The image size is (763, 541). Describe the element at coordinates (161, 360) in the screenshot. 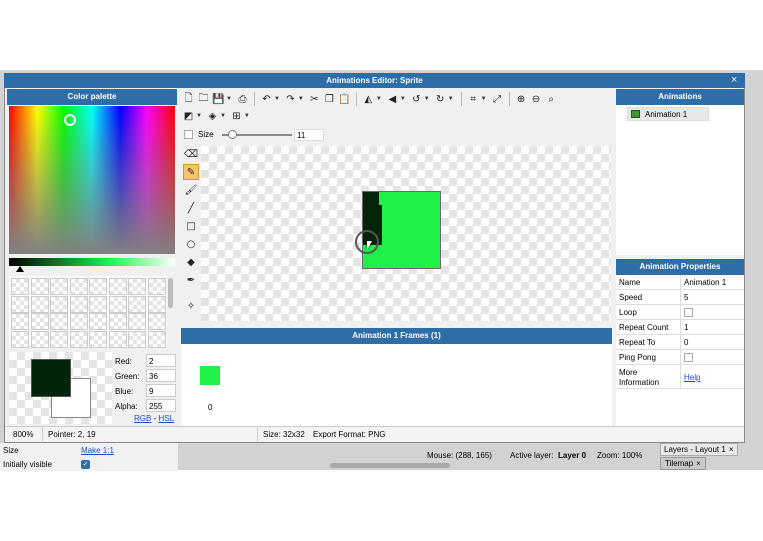

I see `red-input: 2` at that location.